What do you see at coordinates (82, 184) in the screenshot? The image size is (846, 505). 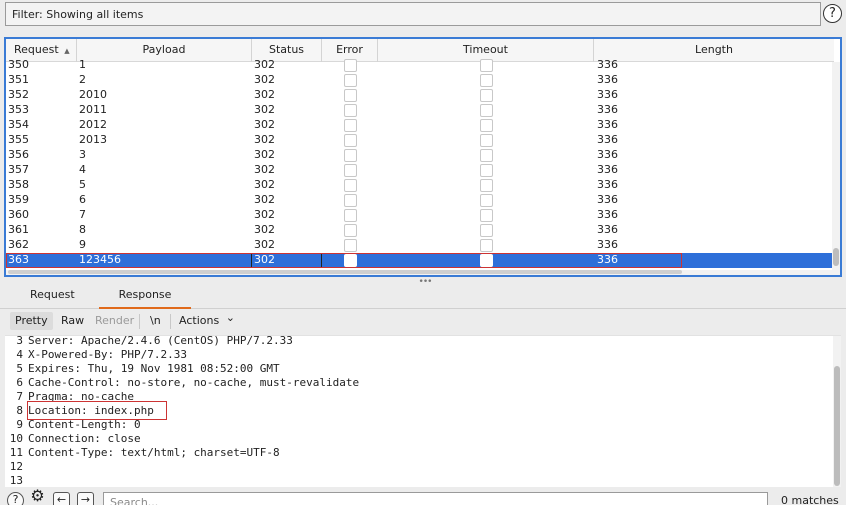 I see `cell-payload: 5` at bounding box center [82, 184].